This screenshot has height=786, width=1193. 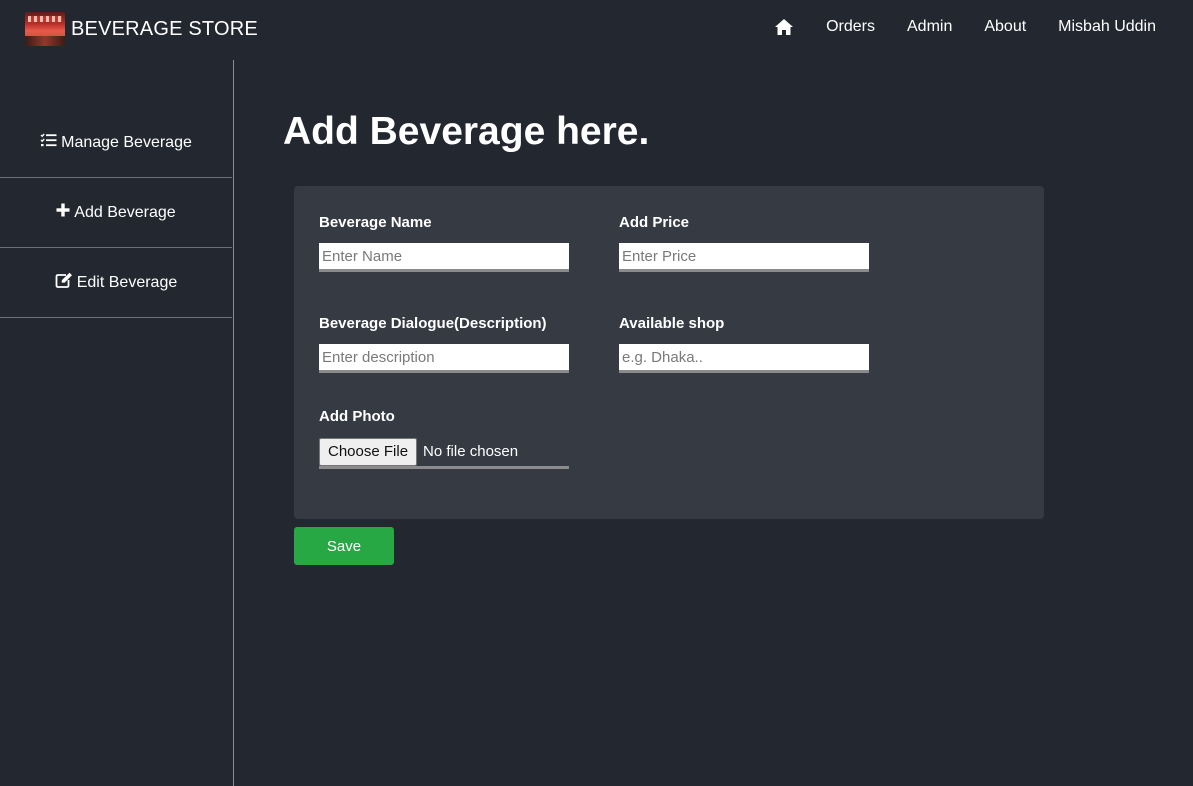 I want to click on nav-admin: Admin, so click(x=929, y=27).